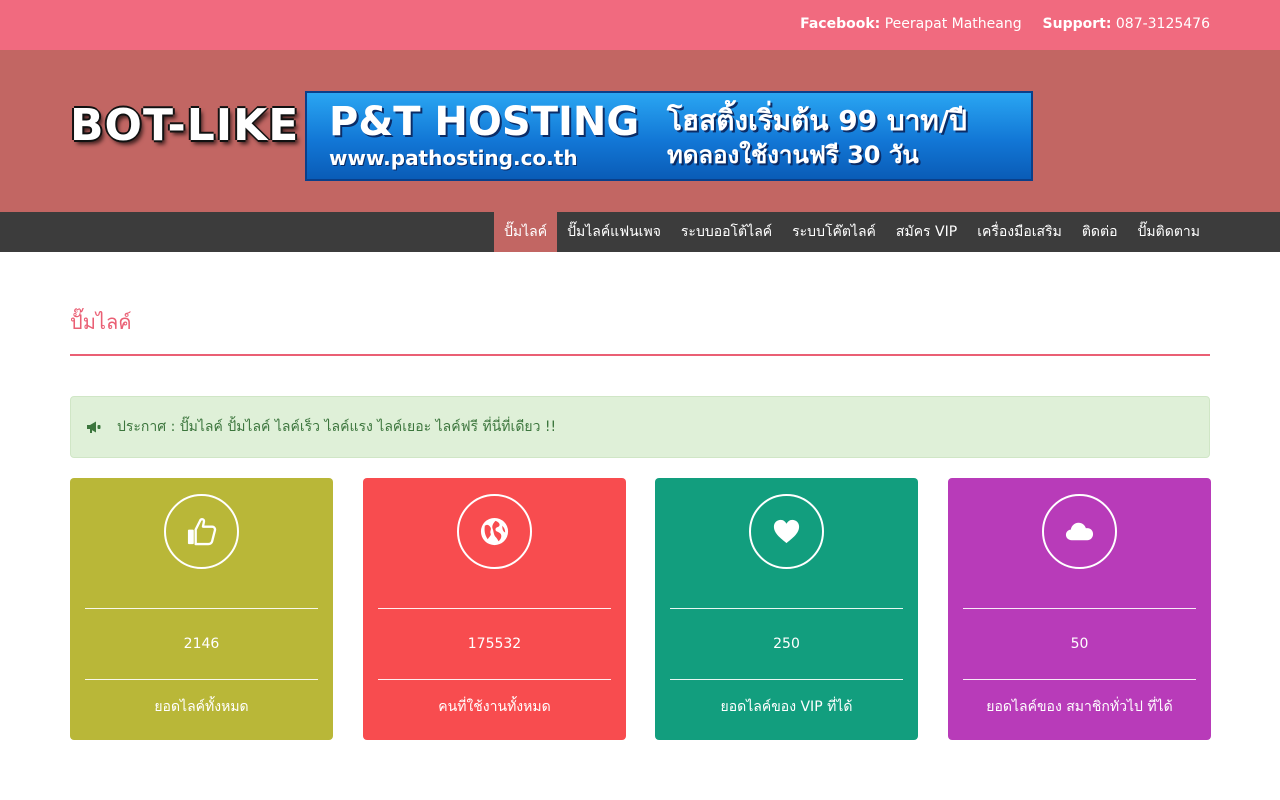 The image size is (1280, 800). I want to click on stat-label: คนที่ใช้งานทั้งหมด, so click(494, 707).